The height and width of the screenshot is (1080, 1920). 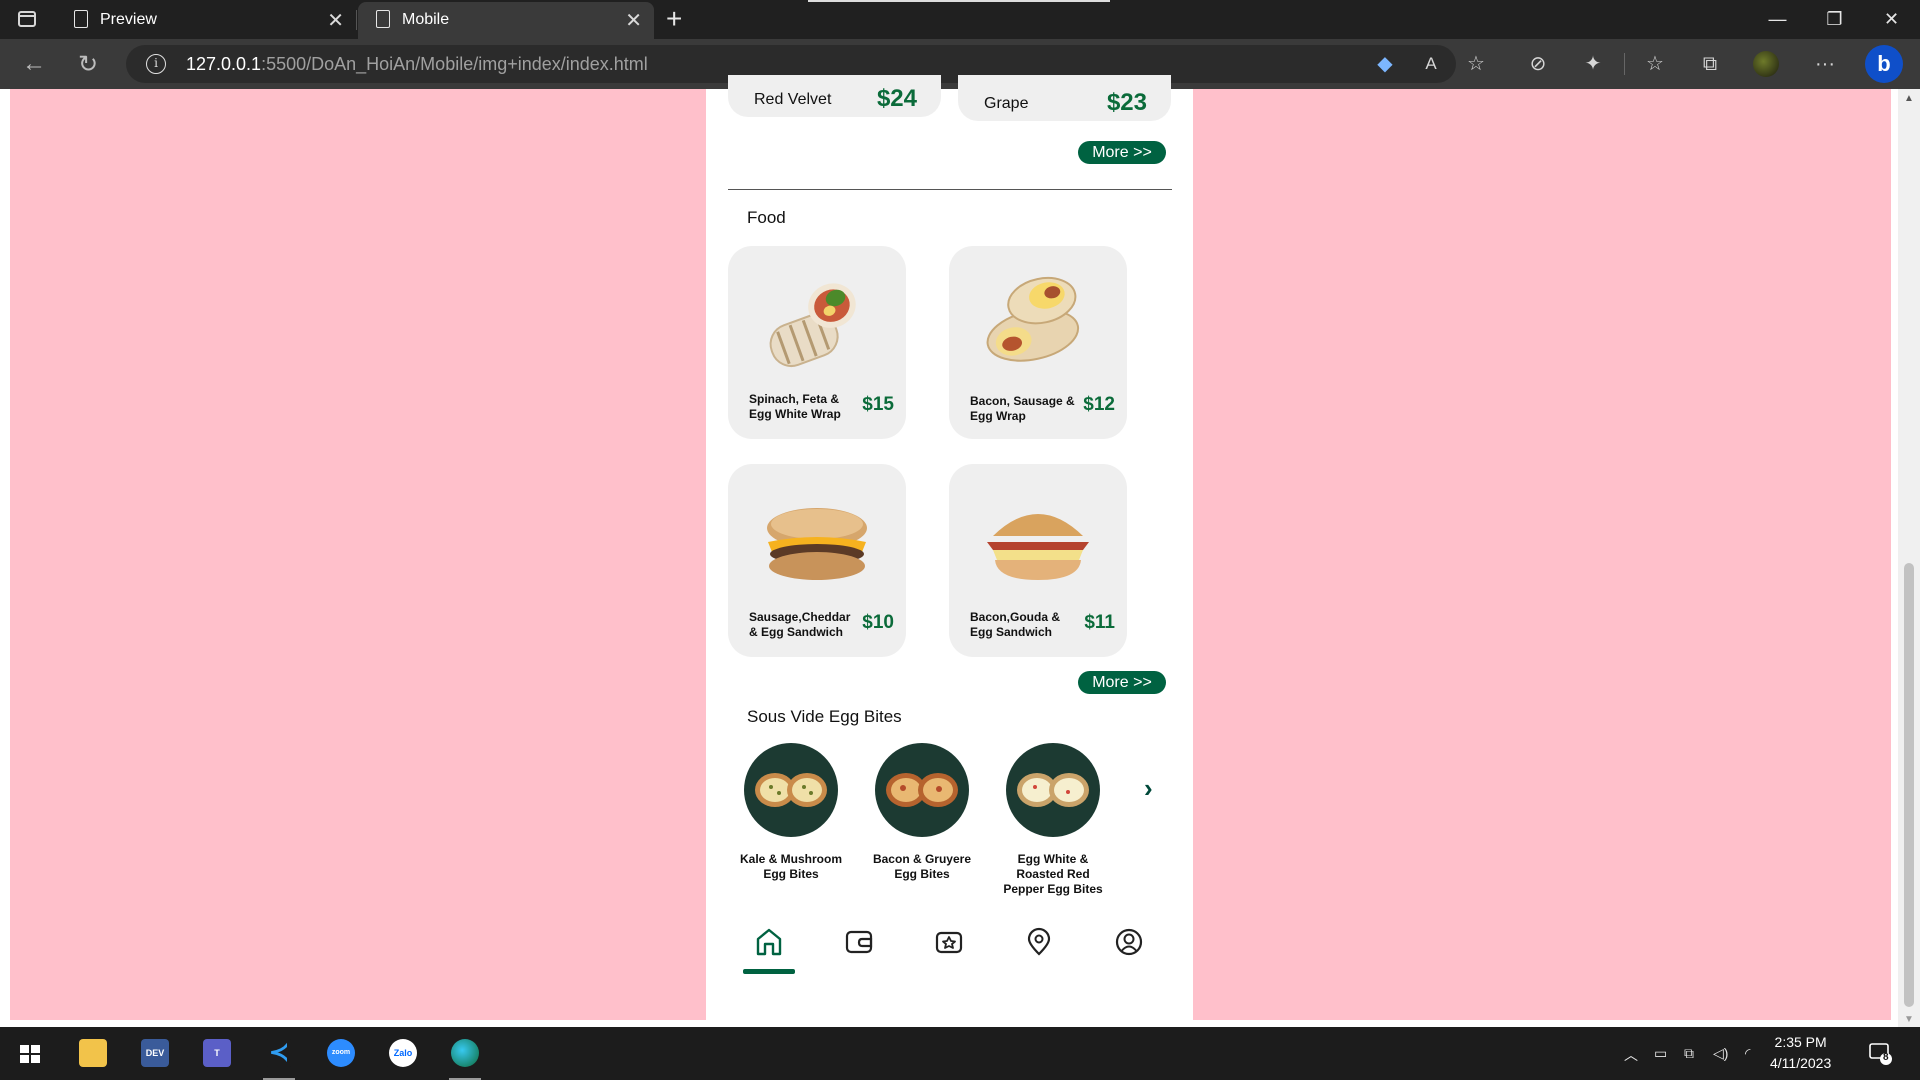 I want to click on egg-bite-item: Kale & Mushroom Egg Bites, so click(x=791, y=812).